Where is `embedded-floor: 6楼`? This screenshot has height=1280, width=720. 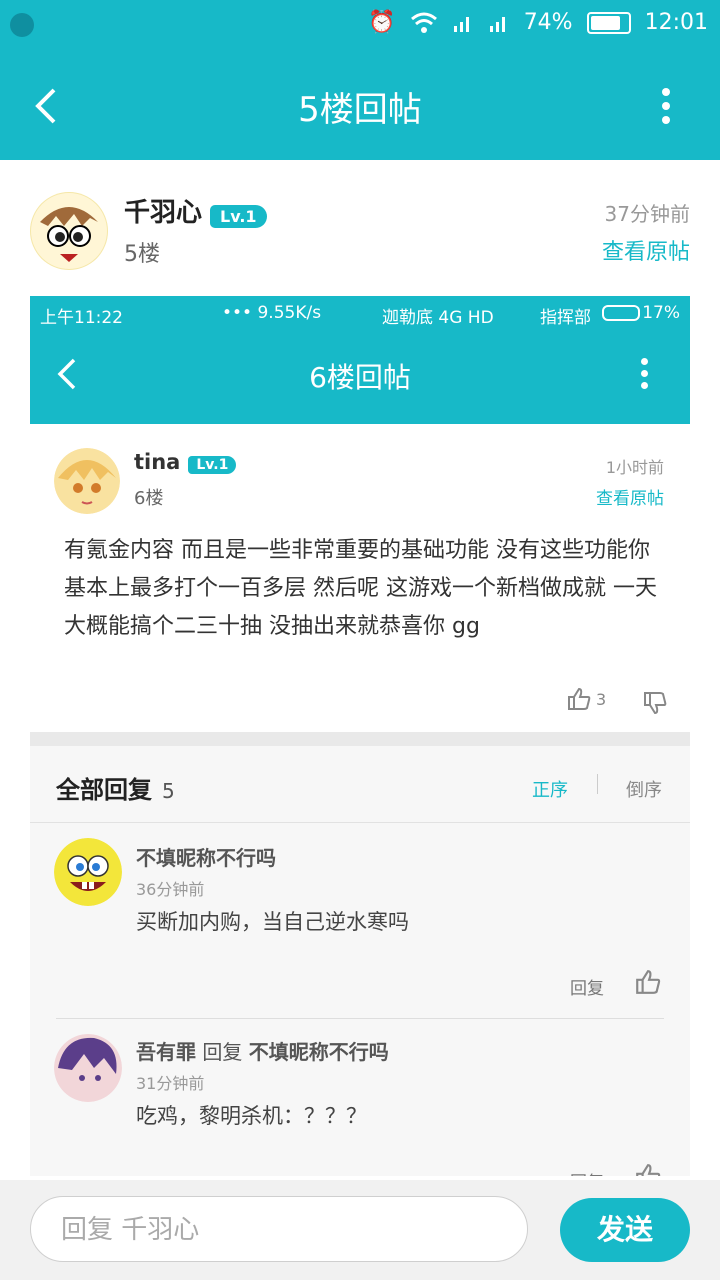 embedded-floor: 6楼 is located at coordinates (149, 498).